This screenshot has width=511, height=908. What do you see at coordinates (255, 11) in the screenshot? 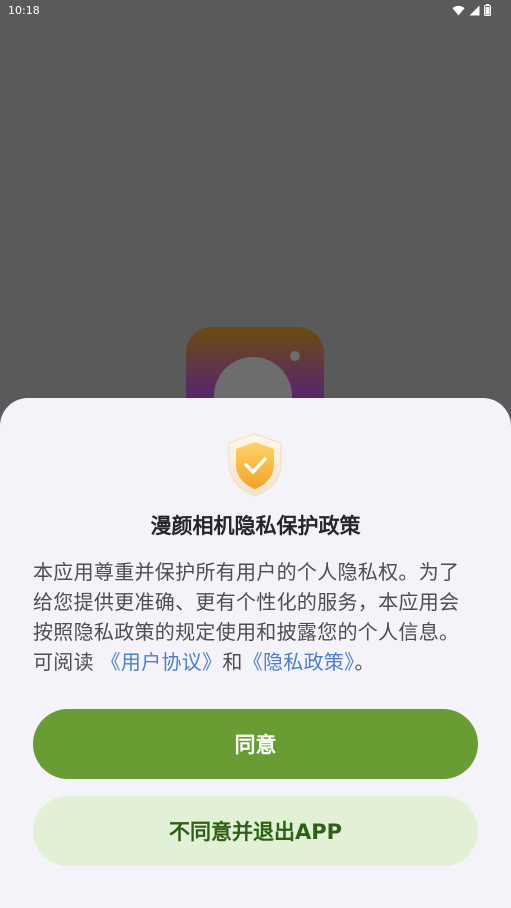
I see `status-bar: 10:18` at bounding box center [255, 11].